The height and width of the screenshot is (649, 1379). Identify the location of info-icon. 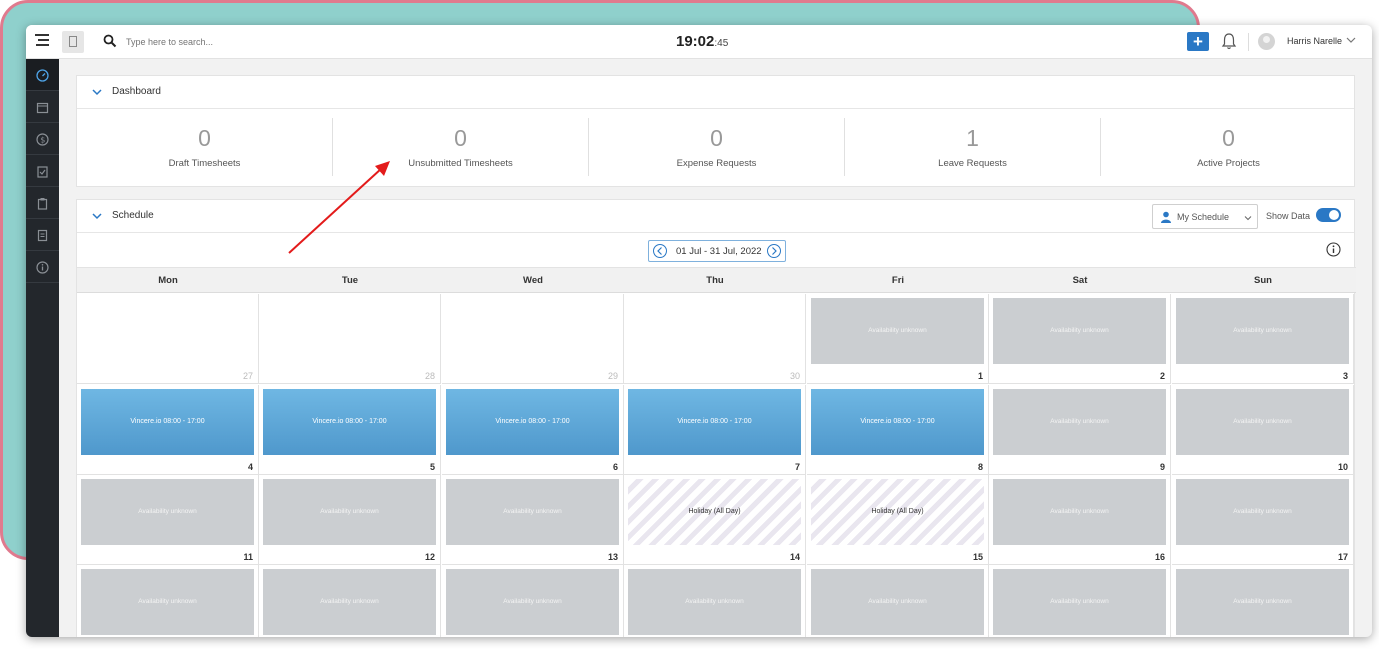
(1333, 249).